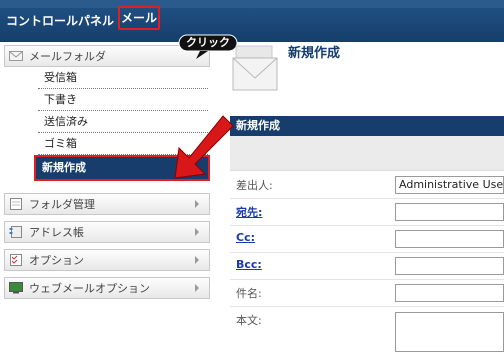 Image resolution: width=504 pixels, height=352 pixels. What do you see at coordinates (89, 288) in the screenshot?
I see `webmail-options-label: ウェブメールオプション` at bounding box center [89, 288].